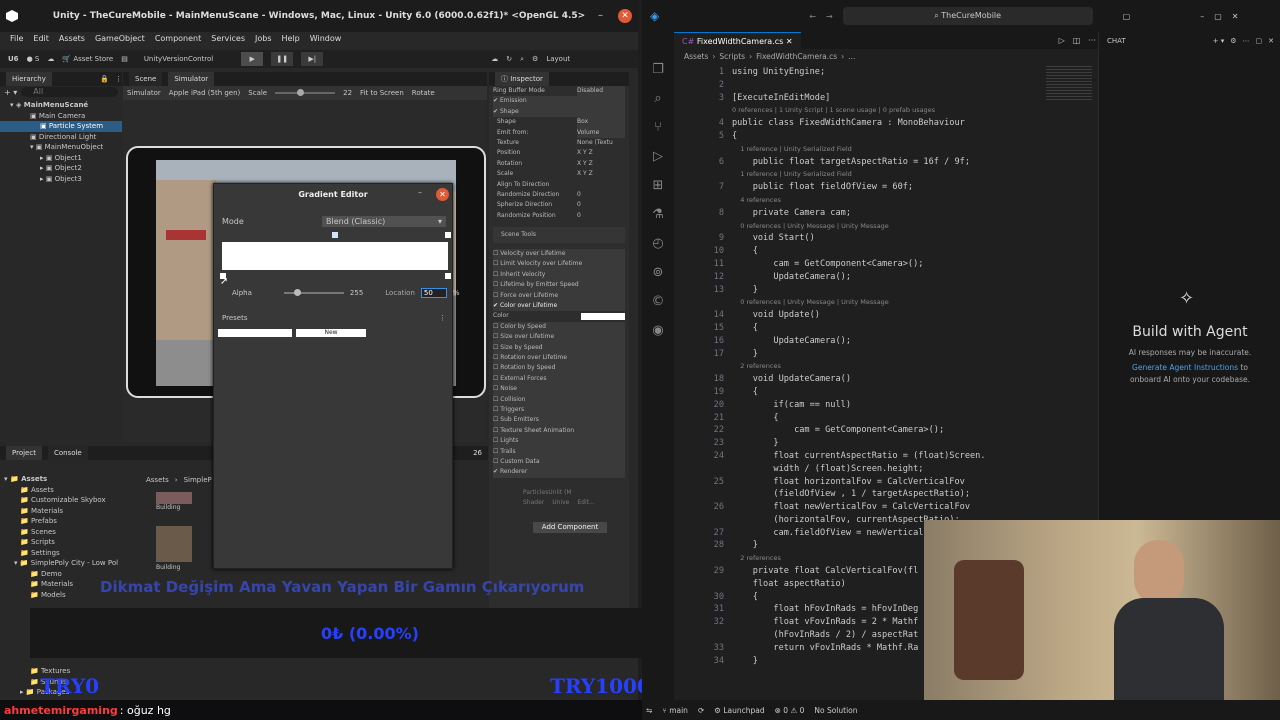  Describe the element at coordinates (696, 56) in the screenshot. I see `breadcrumb-item: Assets` at that location.